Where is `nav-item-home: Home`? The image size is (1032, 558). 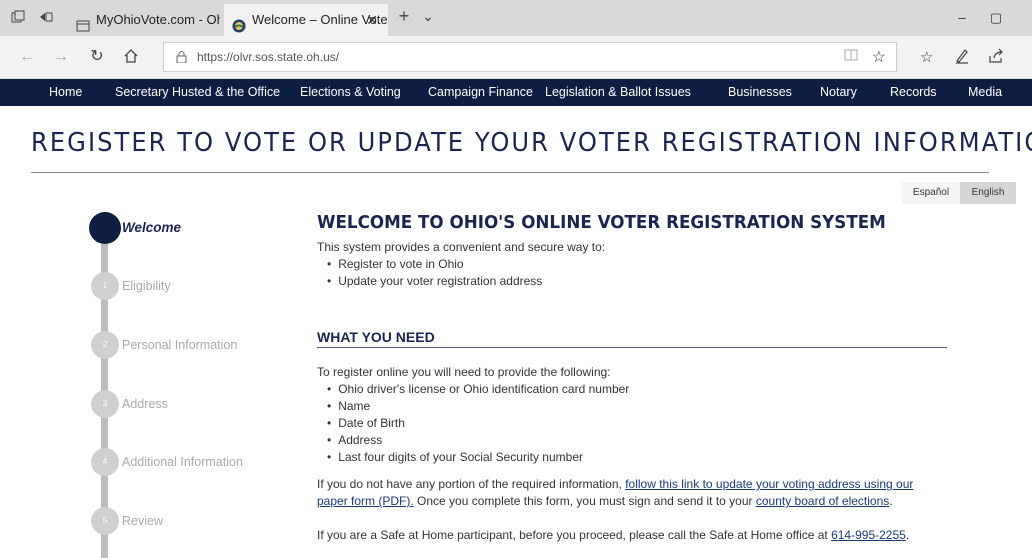 nav-item-home: Home is located at coordinates (65, 92).